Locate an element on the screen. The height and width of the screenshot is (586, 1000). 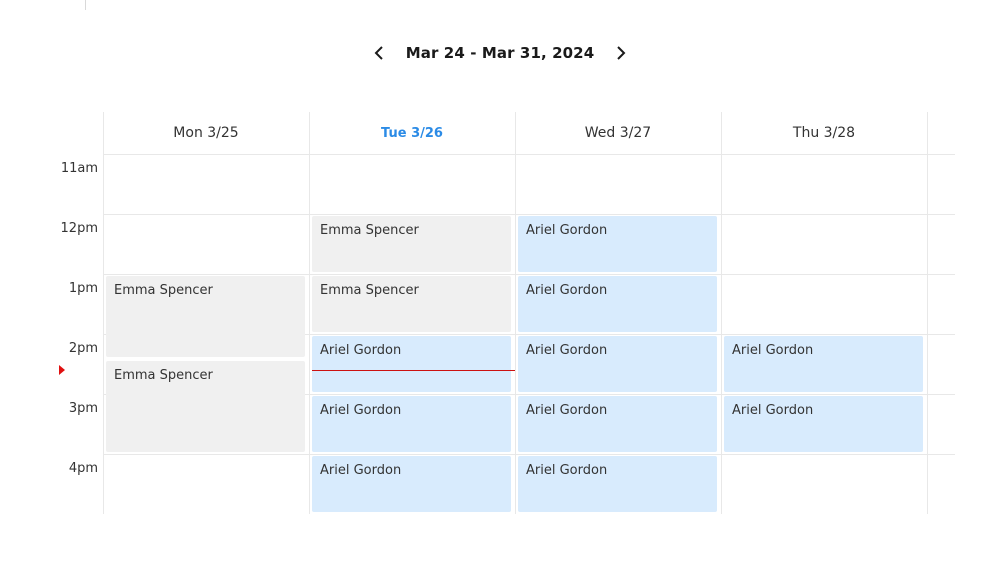
day-header: Thu 3/28 is located at coordinates (824, 133).